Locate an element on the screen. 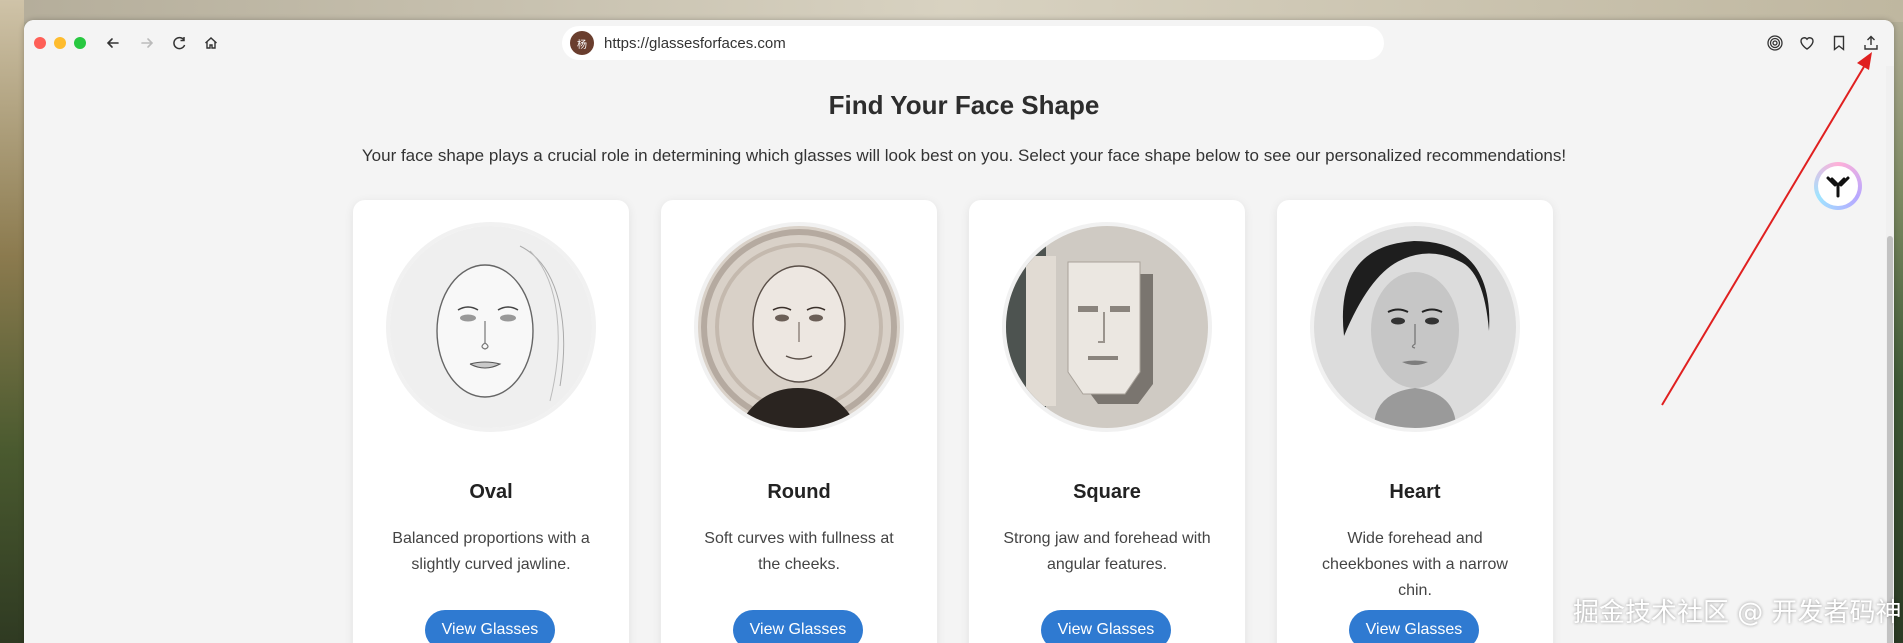 This screenshot has width=1903, height=643. heart-face-image is located at coordinates (1415, 327).